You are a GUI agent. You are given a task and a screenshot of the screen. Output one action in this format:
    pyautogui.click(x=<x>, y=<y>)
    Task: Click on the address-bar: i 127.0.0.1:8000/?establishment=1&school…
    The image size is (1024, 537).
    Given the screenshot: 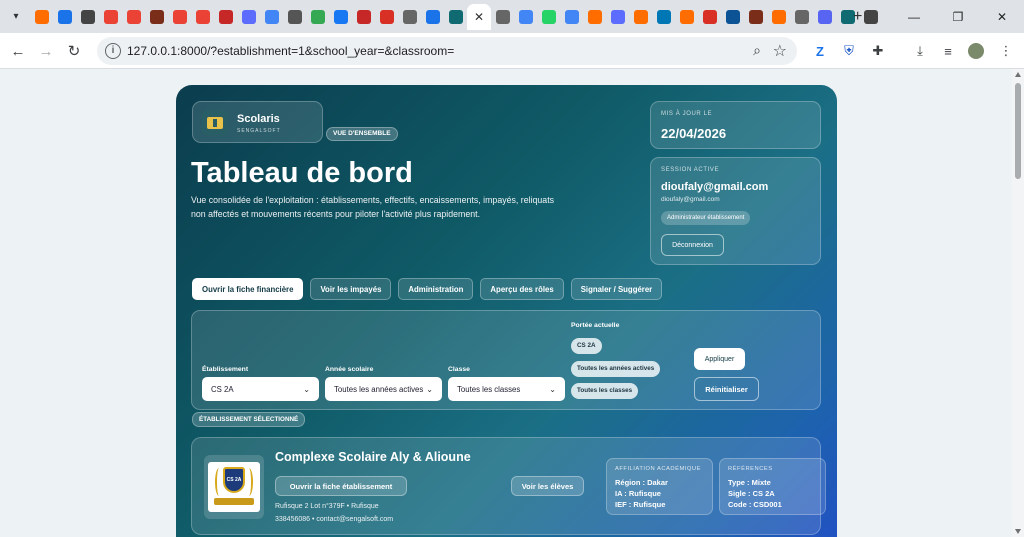 What is the action you would take?
    pyautogui.click(x=447, y=51)
    